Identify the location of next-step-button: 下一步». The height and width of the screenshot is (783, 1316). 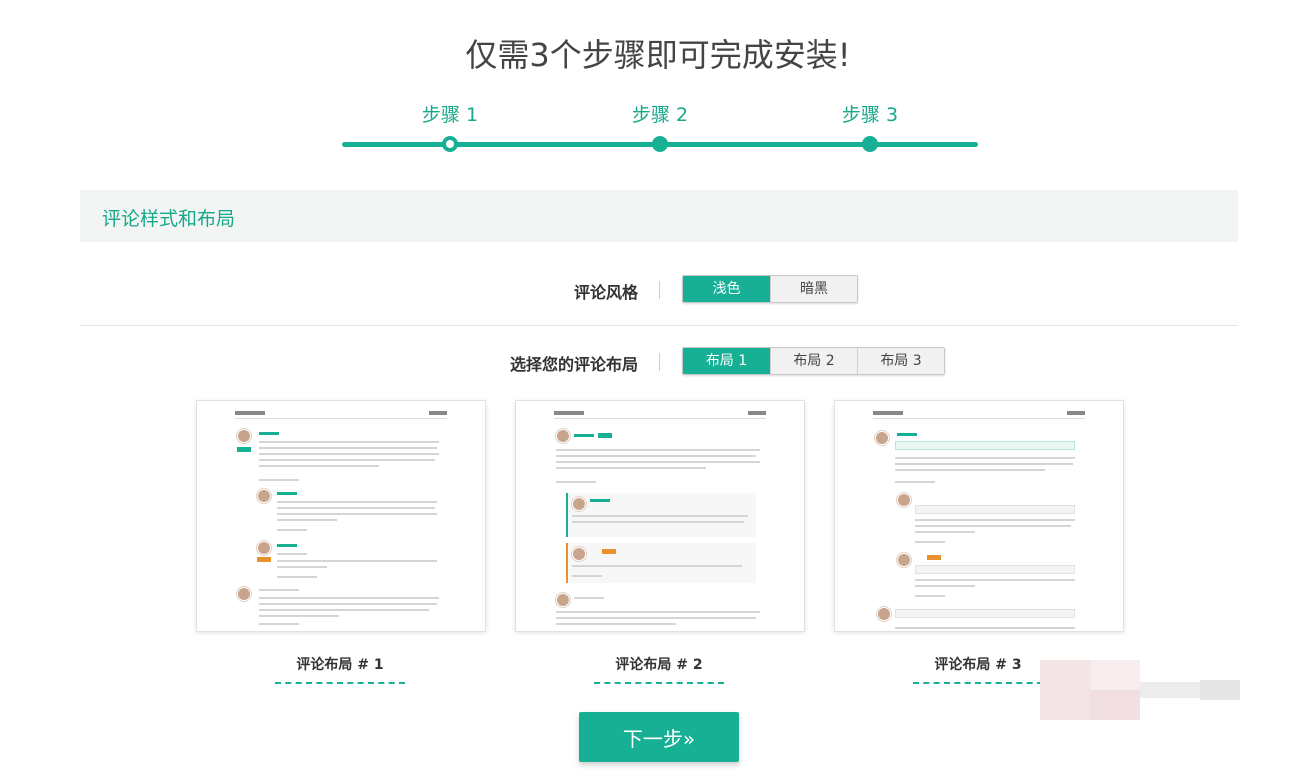
(659, 737).